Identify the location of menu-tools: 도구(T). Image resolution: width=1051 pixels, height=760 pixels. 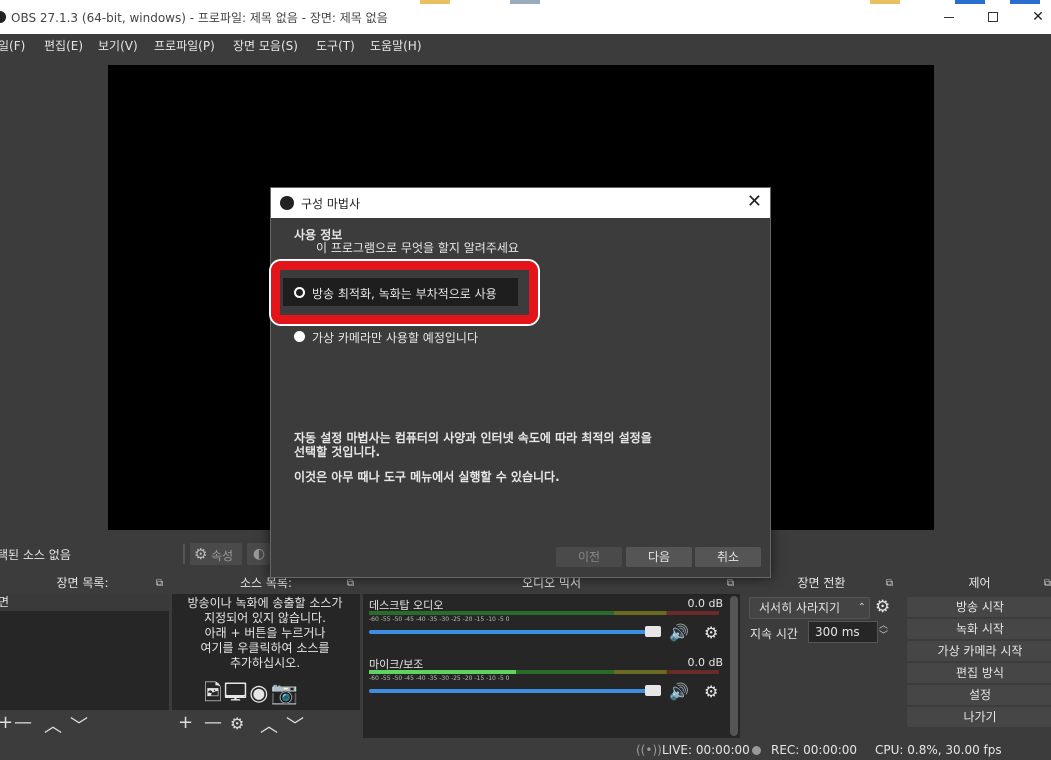
(335, 45).